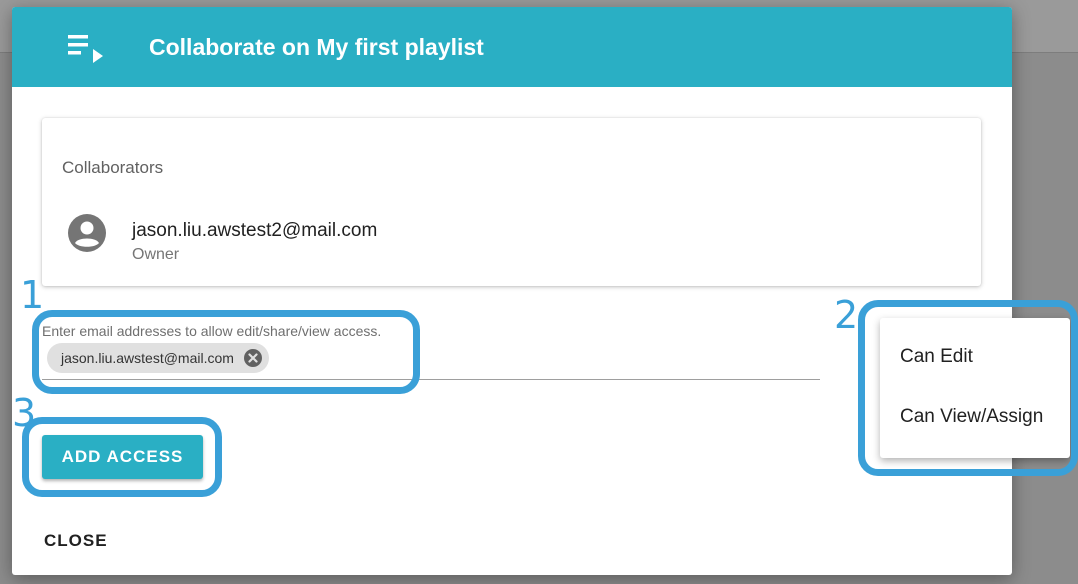  Describe the element at coordinates (512, 47) in the screenshot. I see `dialog-header: Collaborate on My first playlist` at that location.